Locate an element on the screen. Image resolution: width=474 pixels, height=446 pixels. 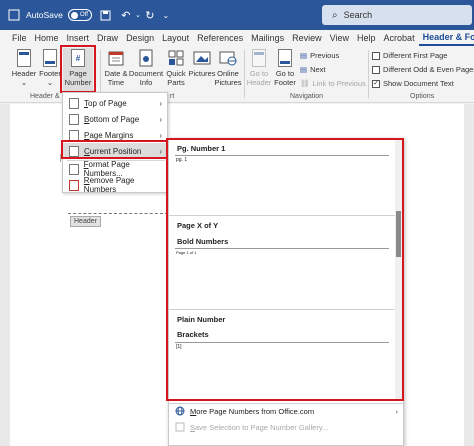
date-time-button: Date & Time is located at coordinates (116, 70).